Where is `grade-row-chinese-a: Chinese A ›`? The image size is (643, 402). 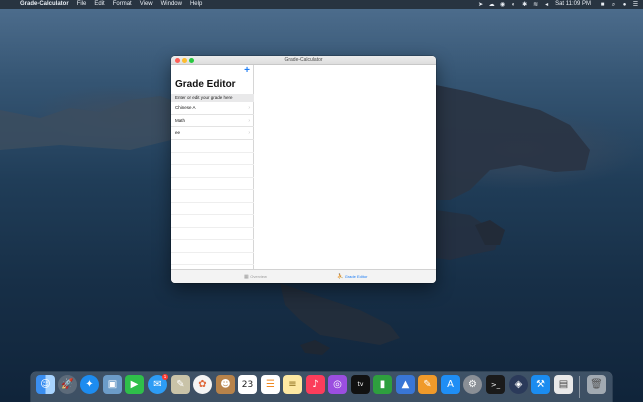 grade-row-chinese-a: Chinese A › is located at coordinates (212, 108).